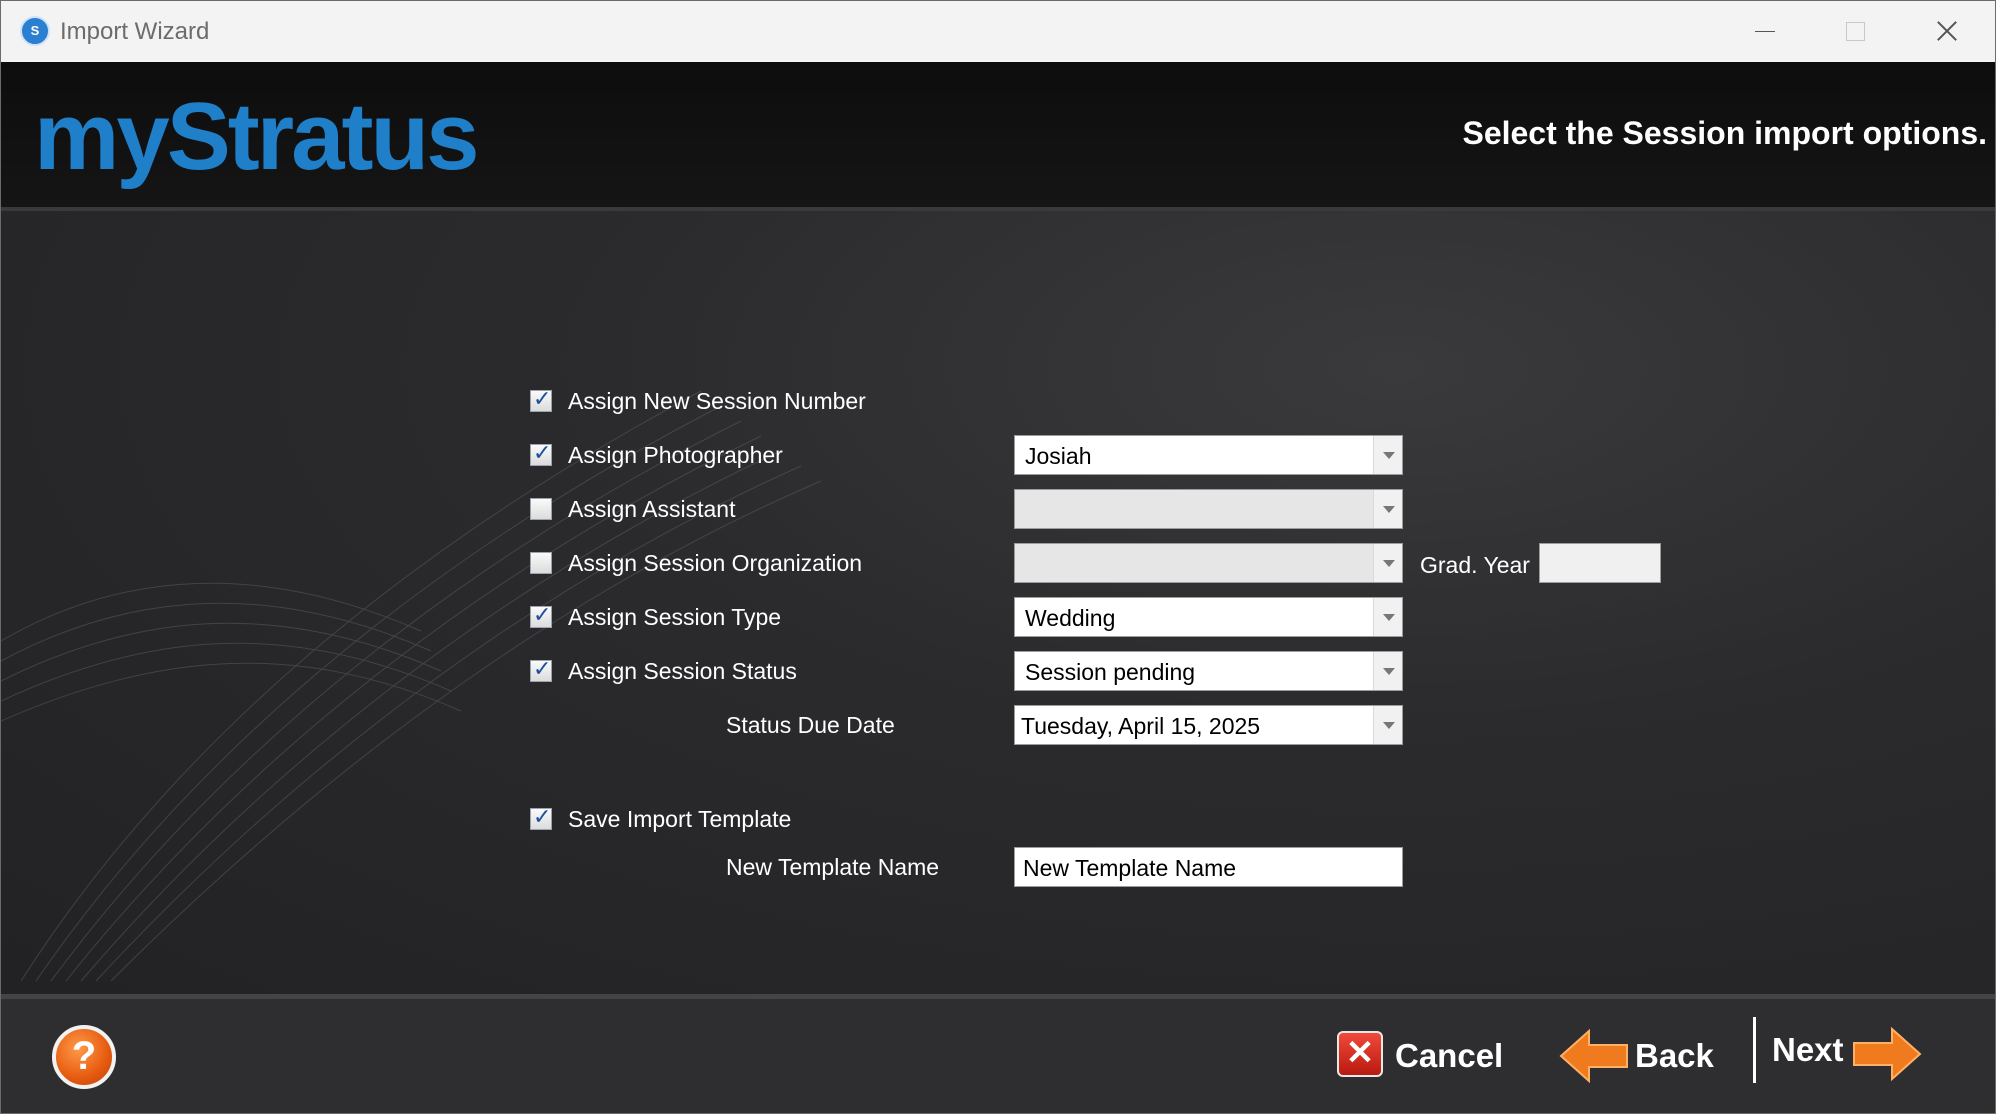  I want to click on assign-photographer-label: Assign Photographer, so click(675, 455).